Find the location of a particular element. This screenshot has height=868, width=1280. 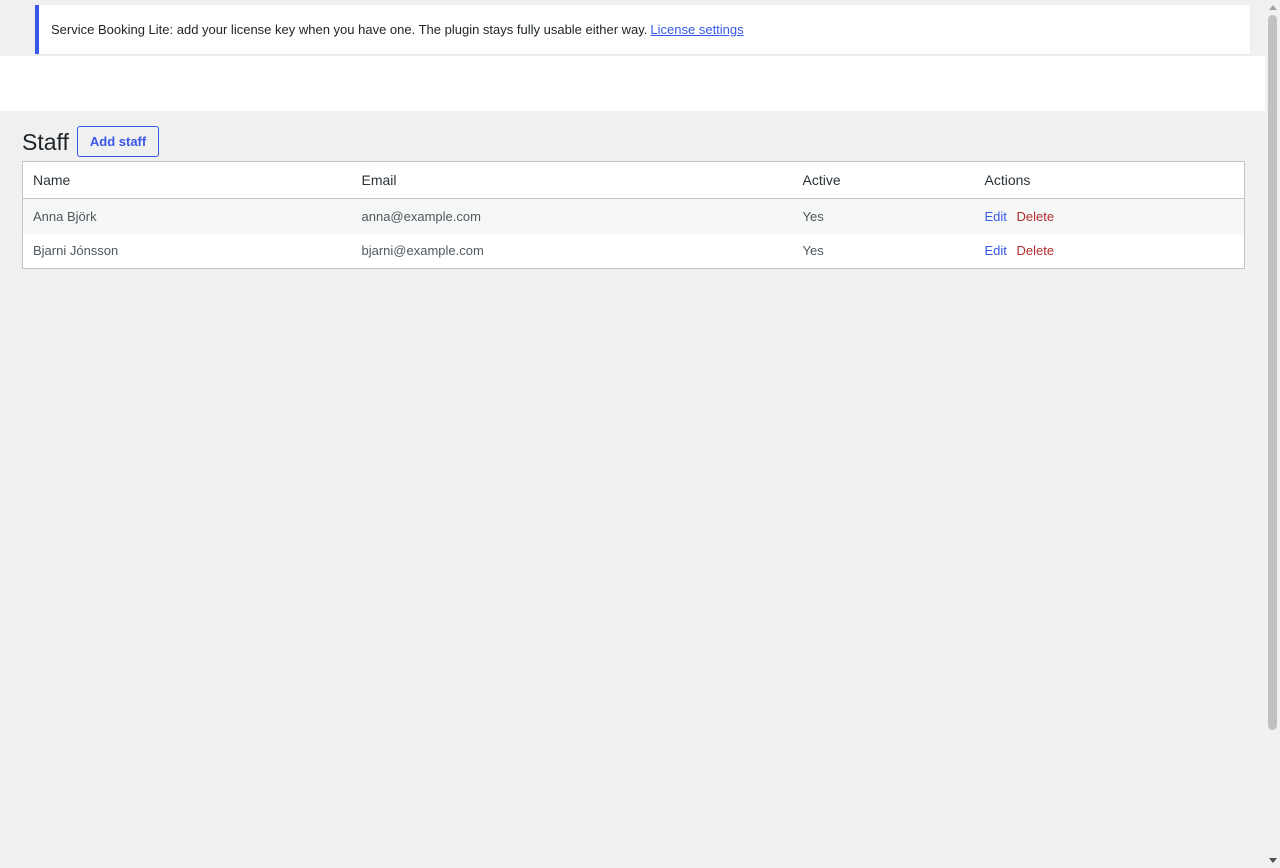

add-staff-button: Add staff is located at coordinates (118, 141).